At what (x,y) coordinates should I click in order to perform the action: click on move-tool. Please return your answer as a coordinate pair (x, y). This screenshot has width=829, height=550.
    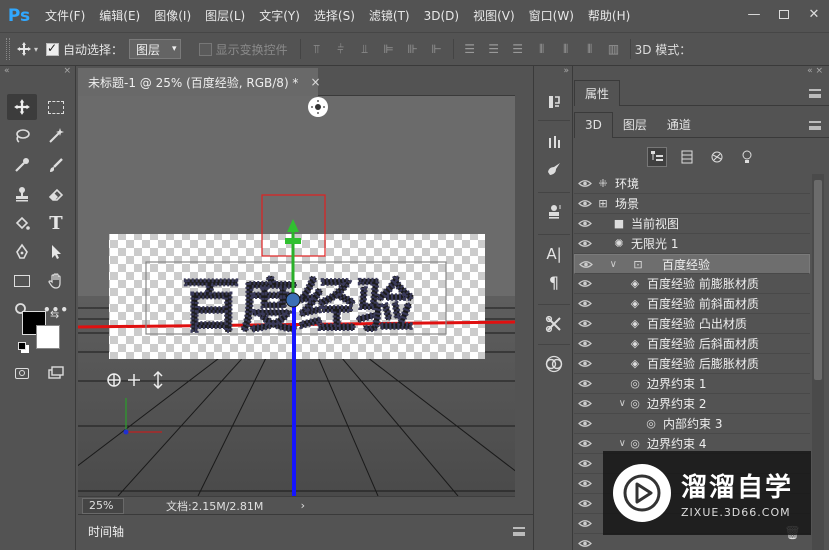
    Looking at the image, I should click on (22, 107).